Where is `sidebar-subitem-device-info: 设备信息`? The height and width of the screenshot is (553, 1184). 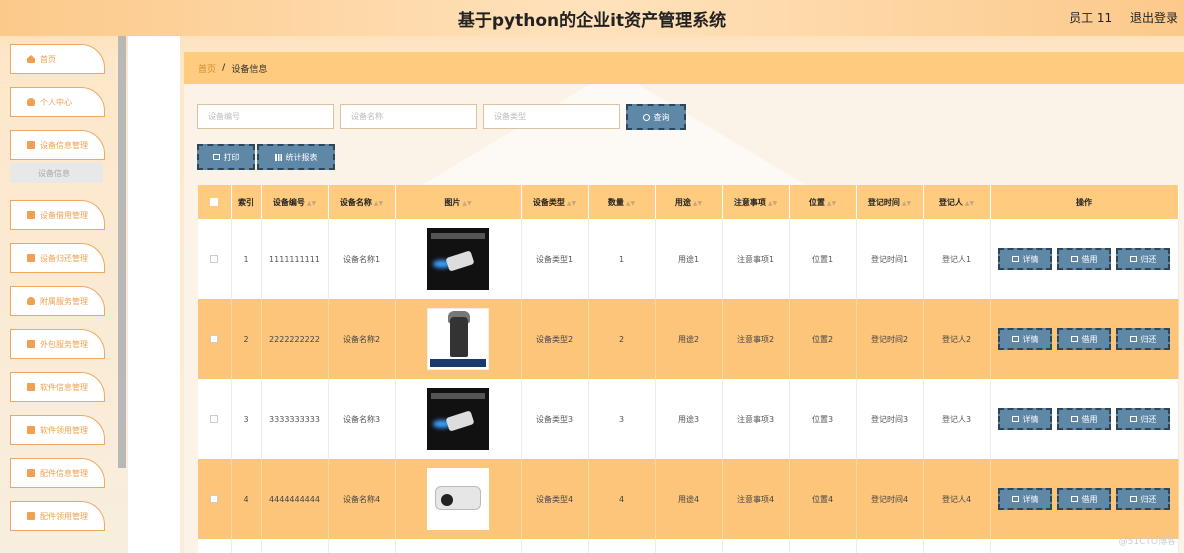
sidebar-subitem-device-info: 设备信息 is located at coordinates (56, 173).